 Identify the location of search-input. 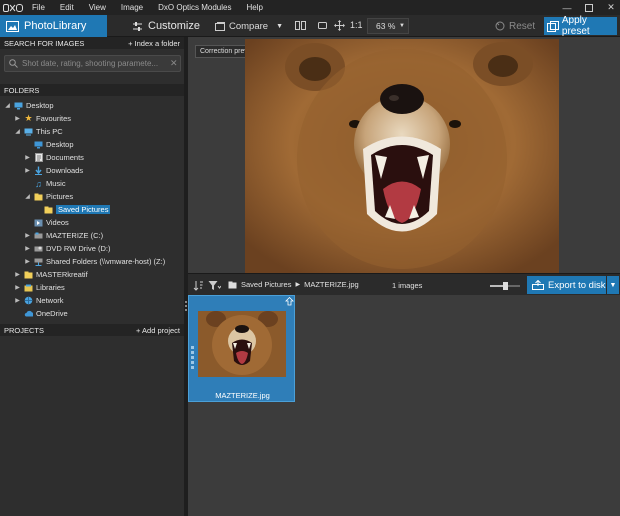
(94, 63).